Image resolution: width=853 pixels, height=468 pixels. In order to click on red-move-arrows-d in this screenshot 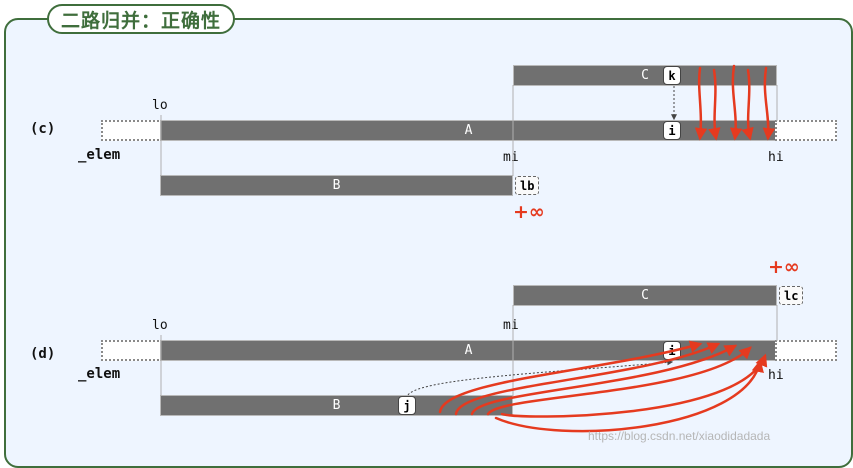, I will do `click(603, 386)`.